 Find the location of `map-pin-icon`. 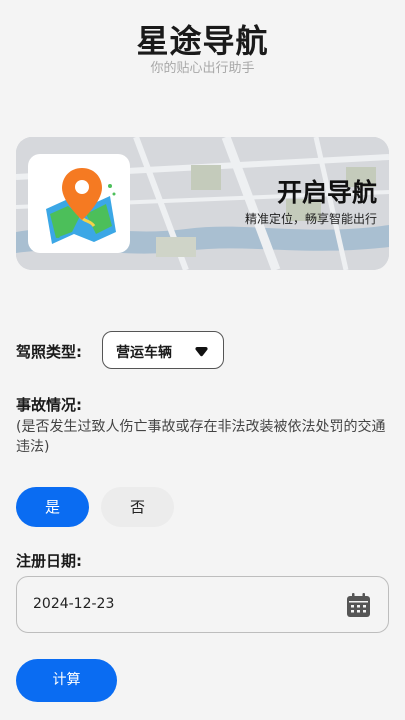

map-pin-icon is located at coordinates (81, 206).